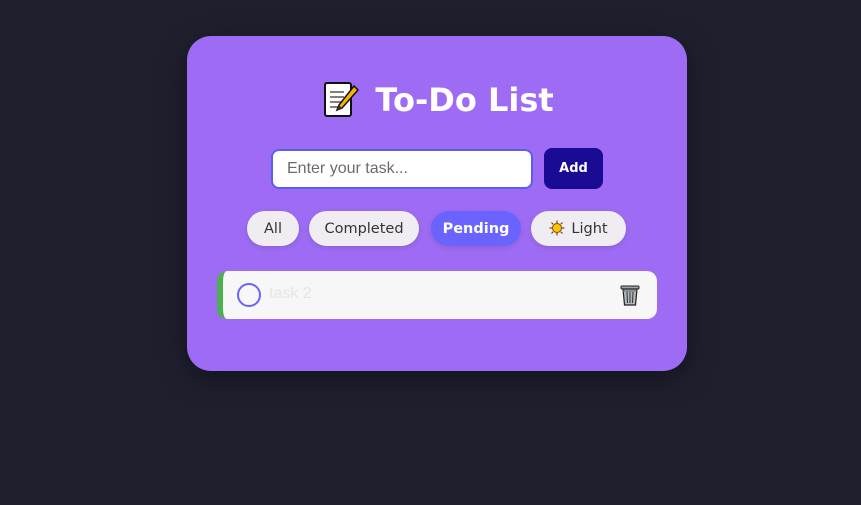 The width and height of the screenshot is (861, 505). What do you see at coordinates (290, 293) in the screenshot?
I see `task-text: task 2` at bounding box center [290, 293].